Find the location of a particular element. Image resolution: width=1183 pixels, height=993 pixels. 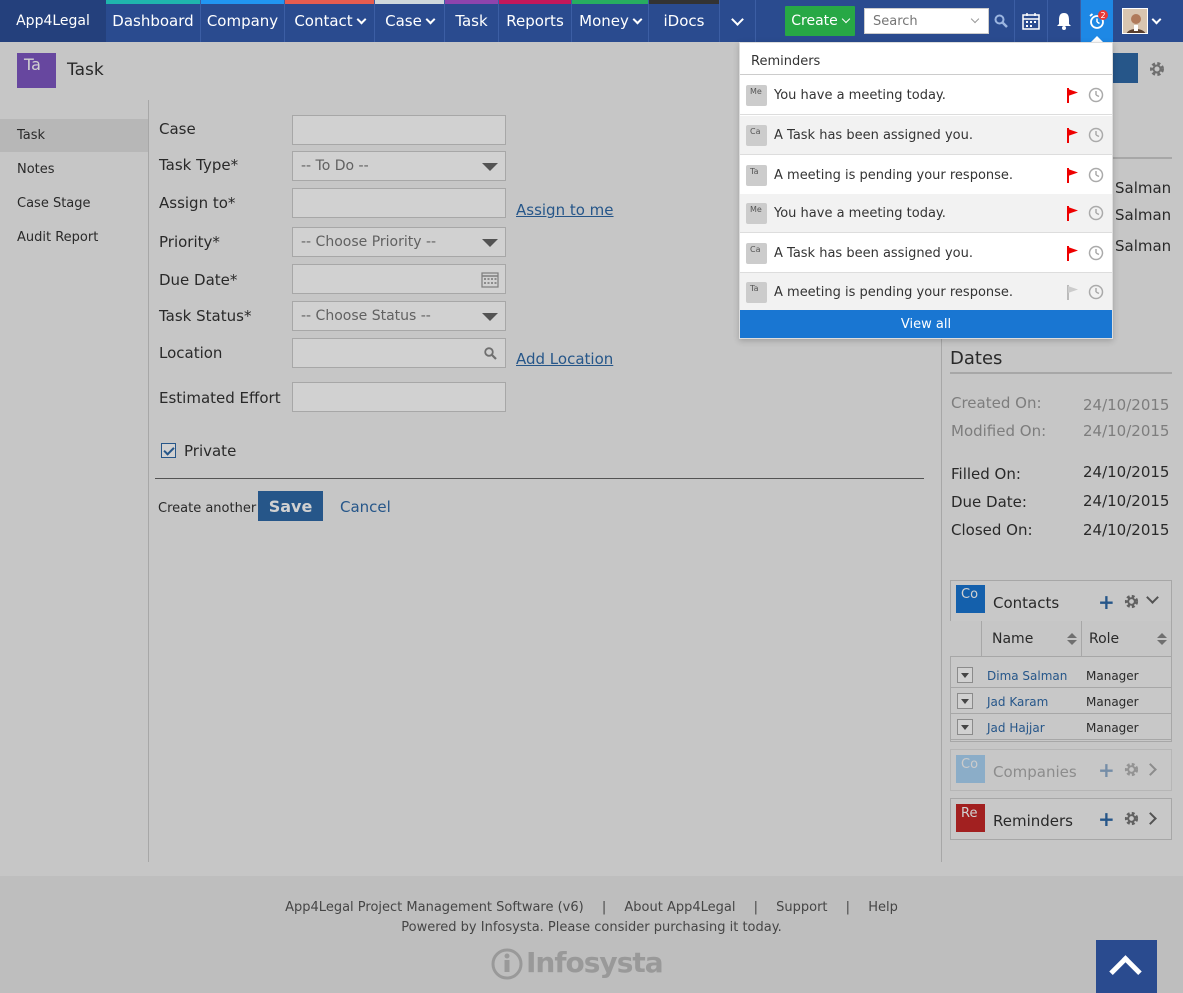

nav-money-label: Money is located at coordinates (604, 21).